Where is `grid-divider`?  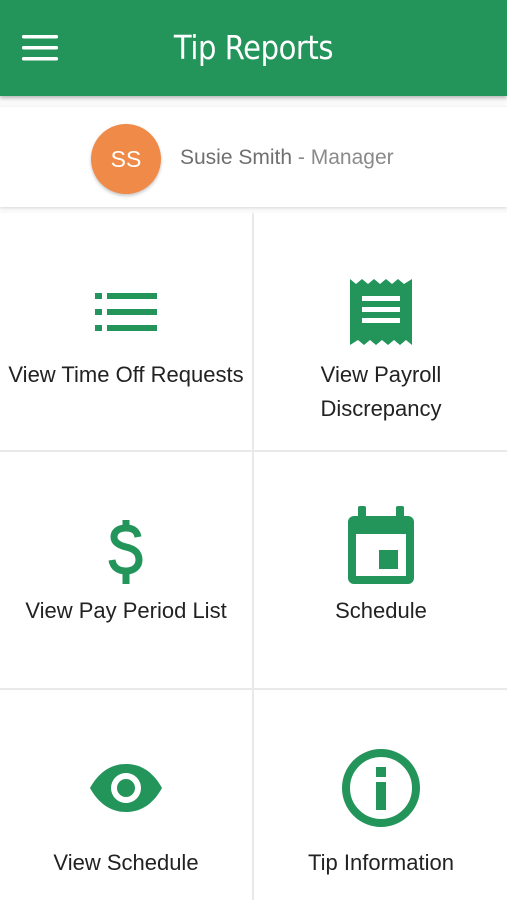 grid-divider is located at coordinates (253, 556).